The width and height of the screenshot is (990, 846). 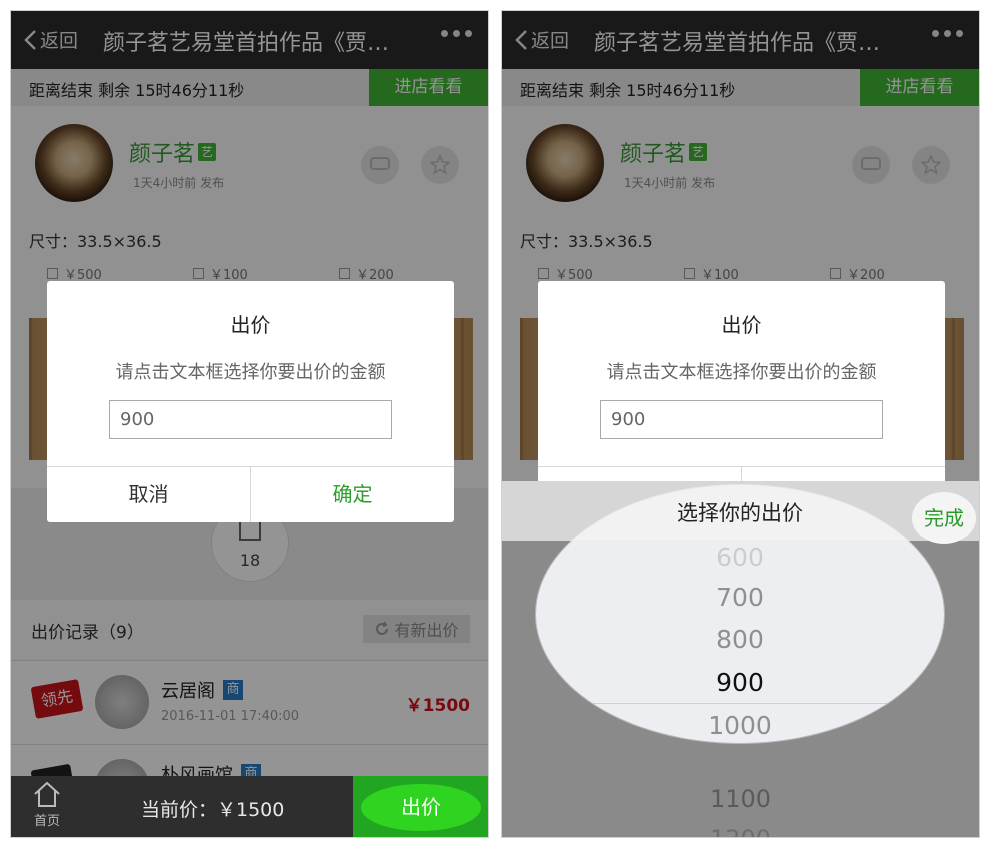 I want to click on picker-title: 选择你的出价, so click(x=740, y=513).